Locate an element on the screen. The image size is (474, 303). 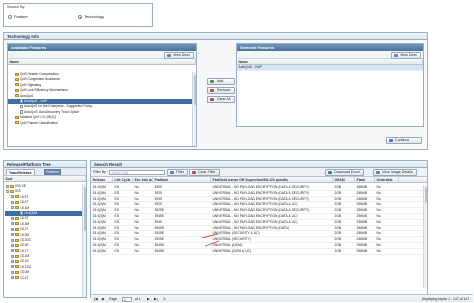
result-column-header: Orderable is located at coordinates (387, 179).